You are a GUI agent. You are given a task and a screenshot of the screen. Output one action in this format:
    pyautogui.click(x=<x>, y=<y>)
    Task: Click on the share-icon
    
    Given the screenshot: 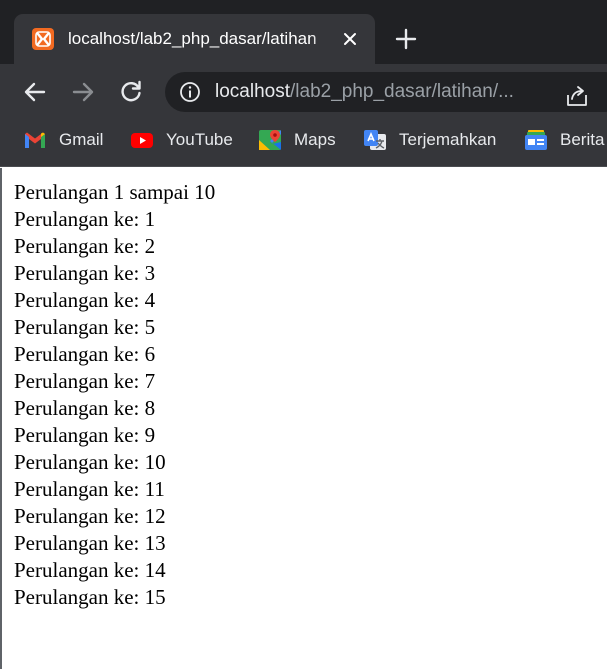 What is the action you would take?
    pyautogui.click(x=577, y=96)
    